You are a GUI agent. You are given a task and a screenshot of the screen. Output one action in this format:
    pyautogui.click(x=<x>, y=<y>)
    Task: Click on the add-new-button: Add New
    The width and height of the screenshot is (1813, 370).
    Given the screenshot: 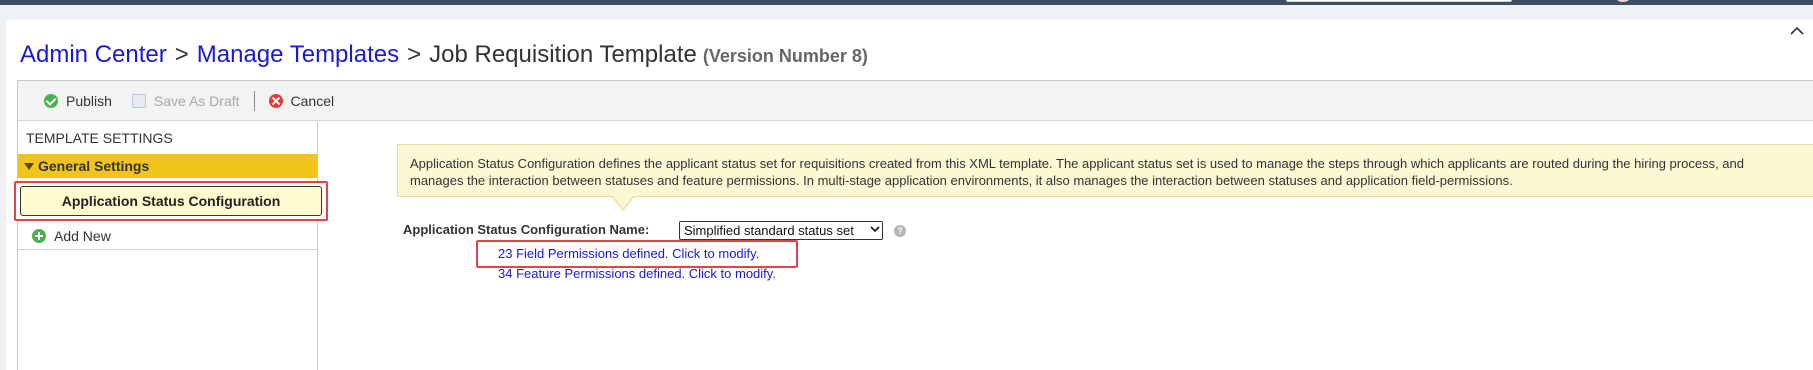 What is the action you would take?
    pyautogui.click(x=168, y=236)
    